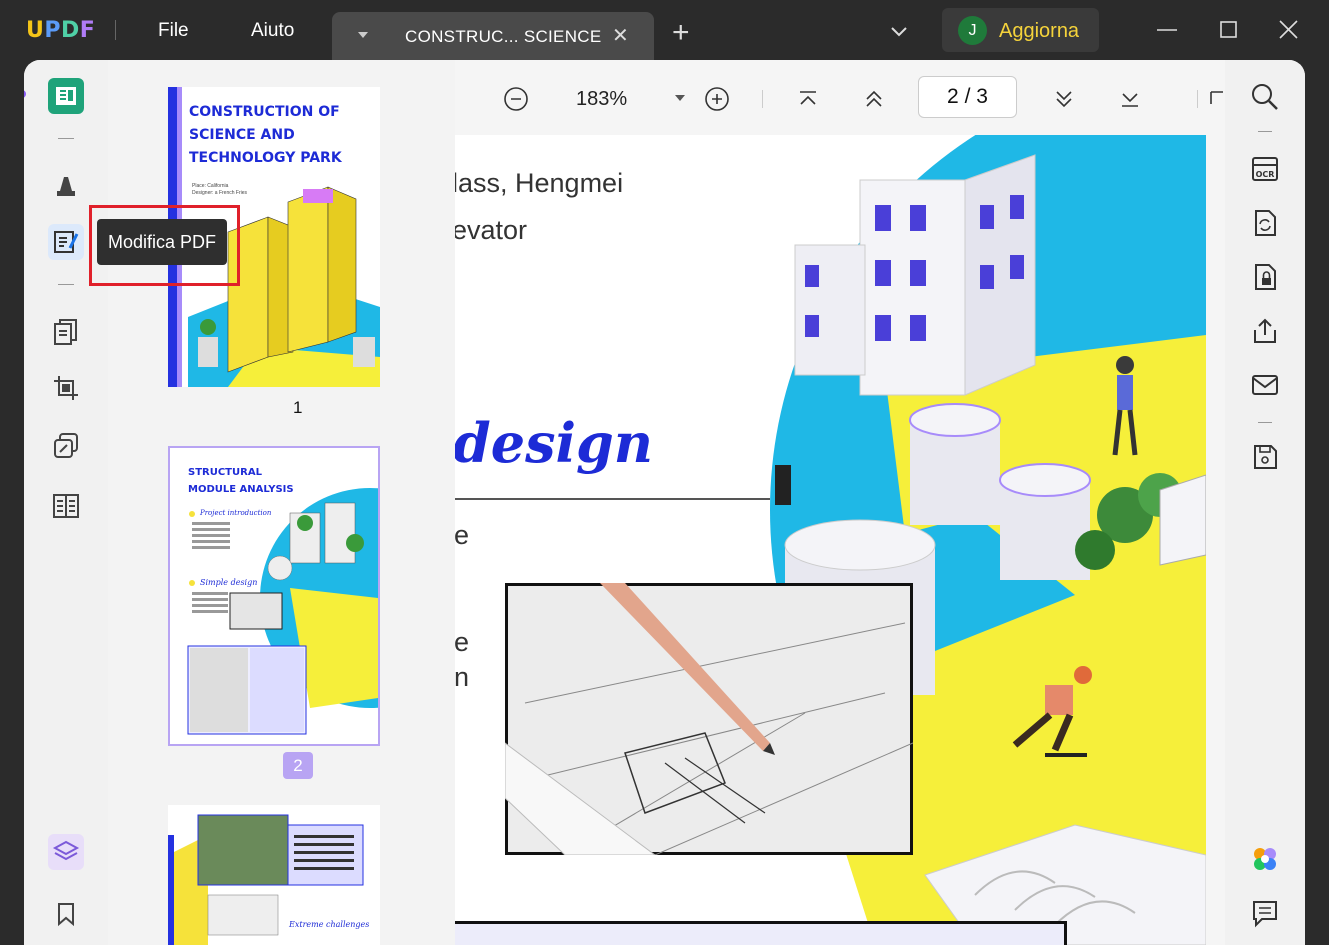 The height and width of the screenshot is (945, 1329). What do you see at coordinates (620, 35) in the screenshot?
I see `tab-close-icon: ✕` at bounding box center [620, 35].